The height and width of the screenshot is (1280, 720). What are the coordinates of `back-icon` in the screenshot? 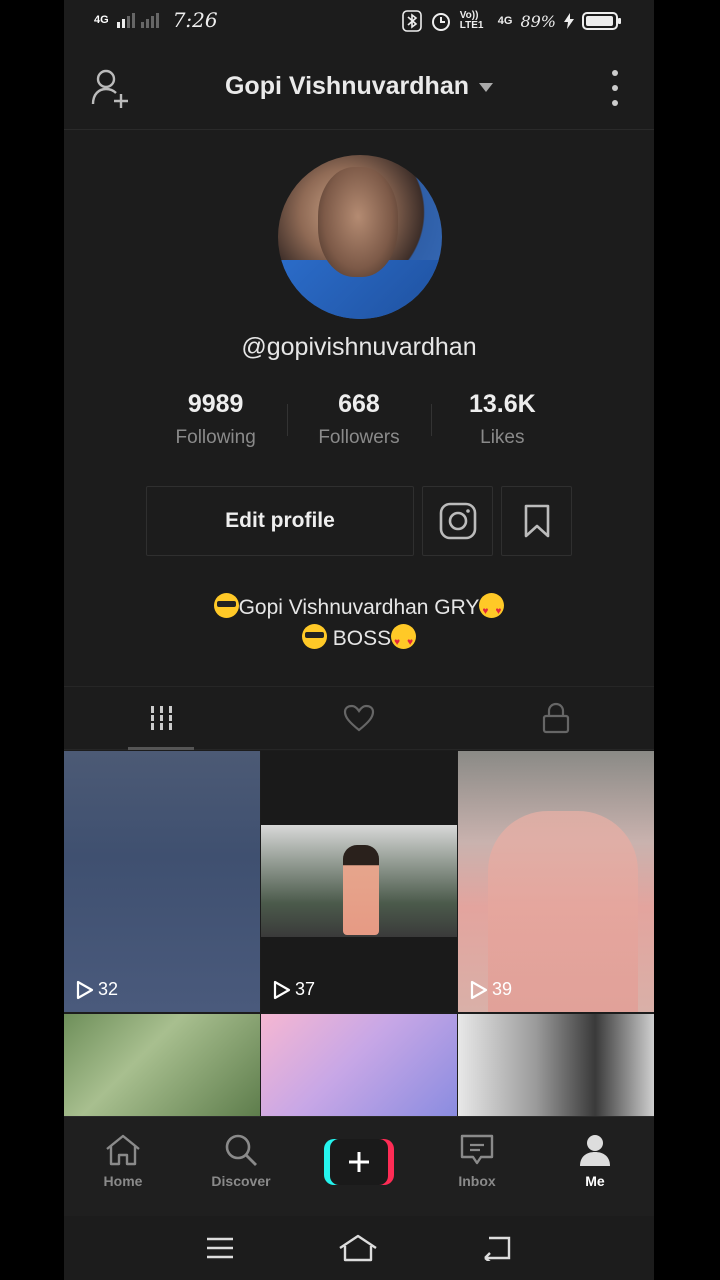 It's located at (497, 1248).